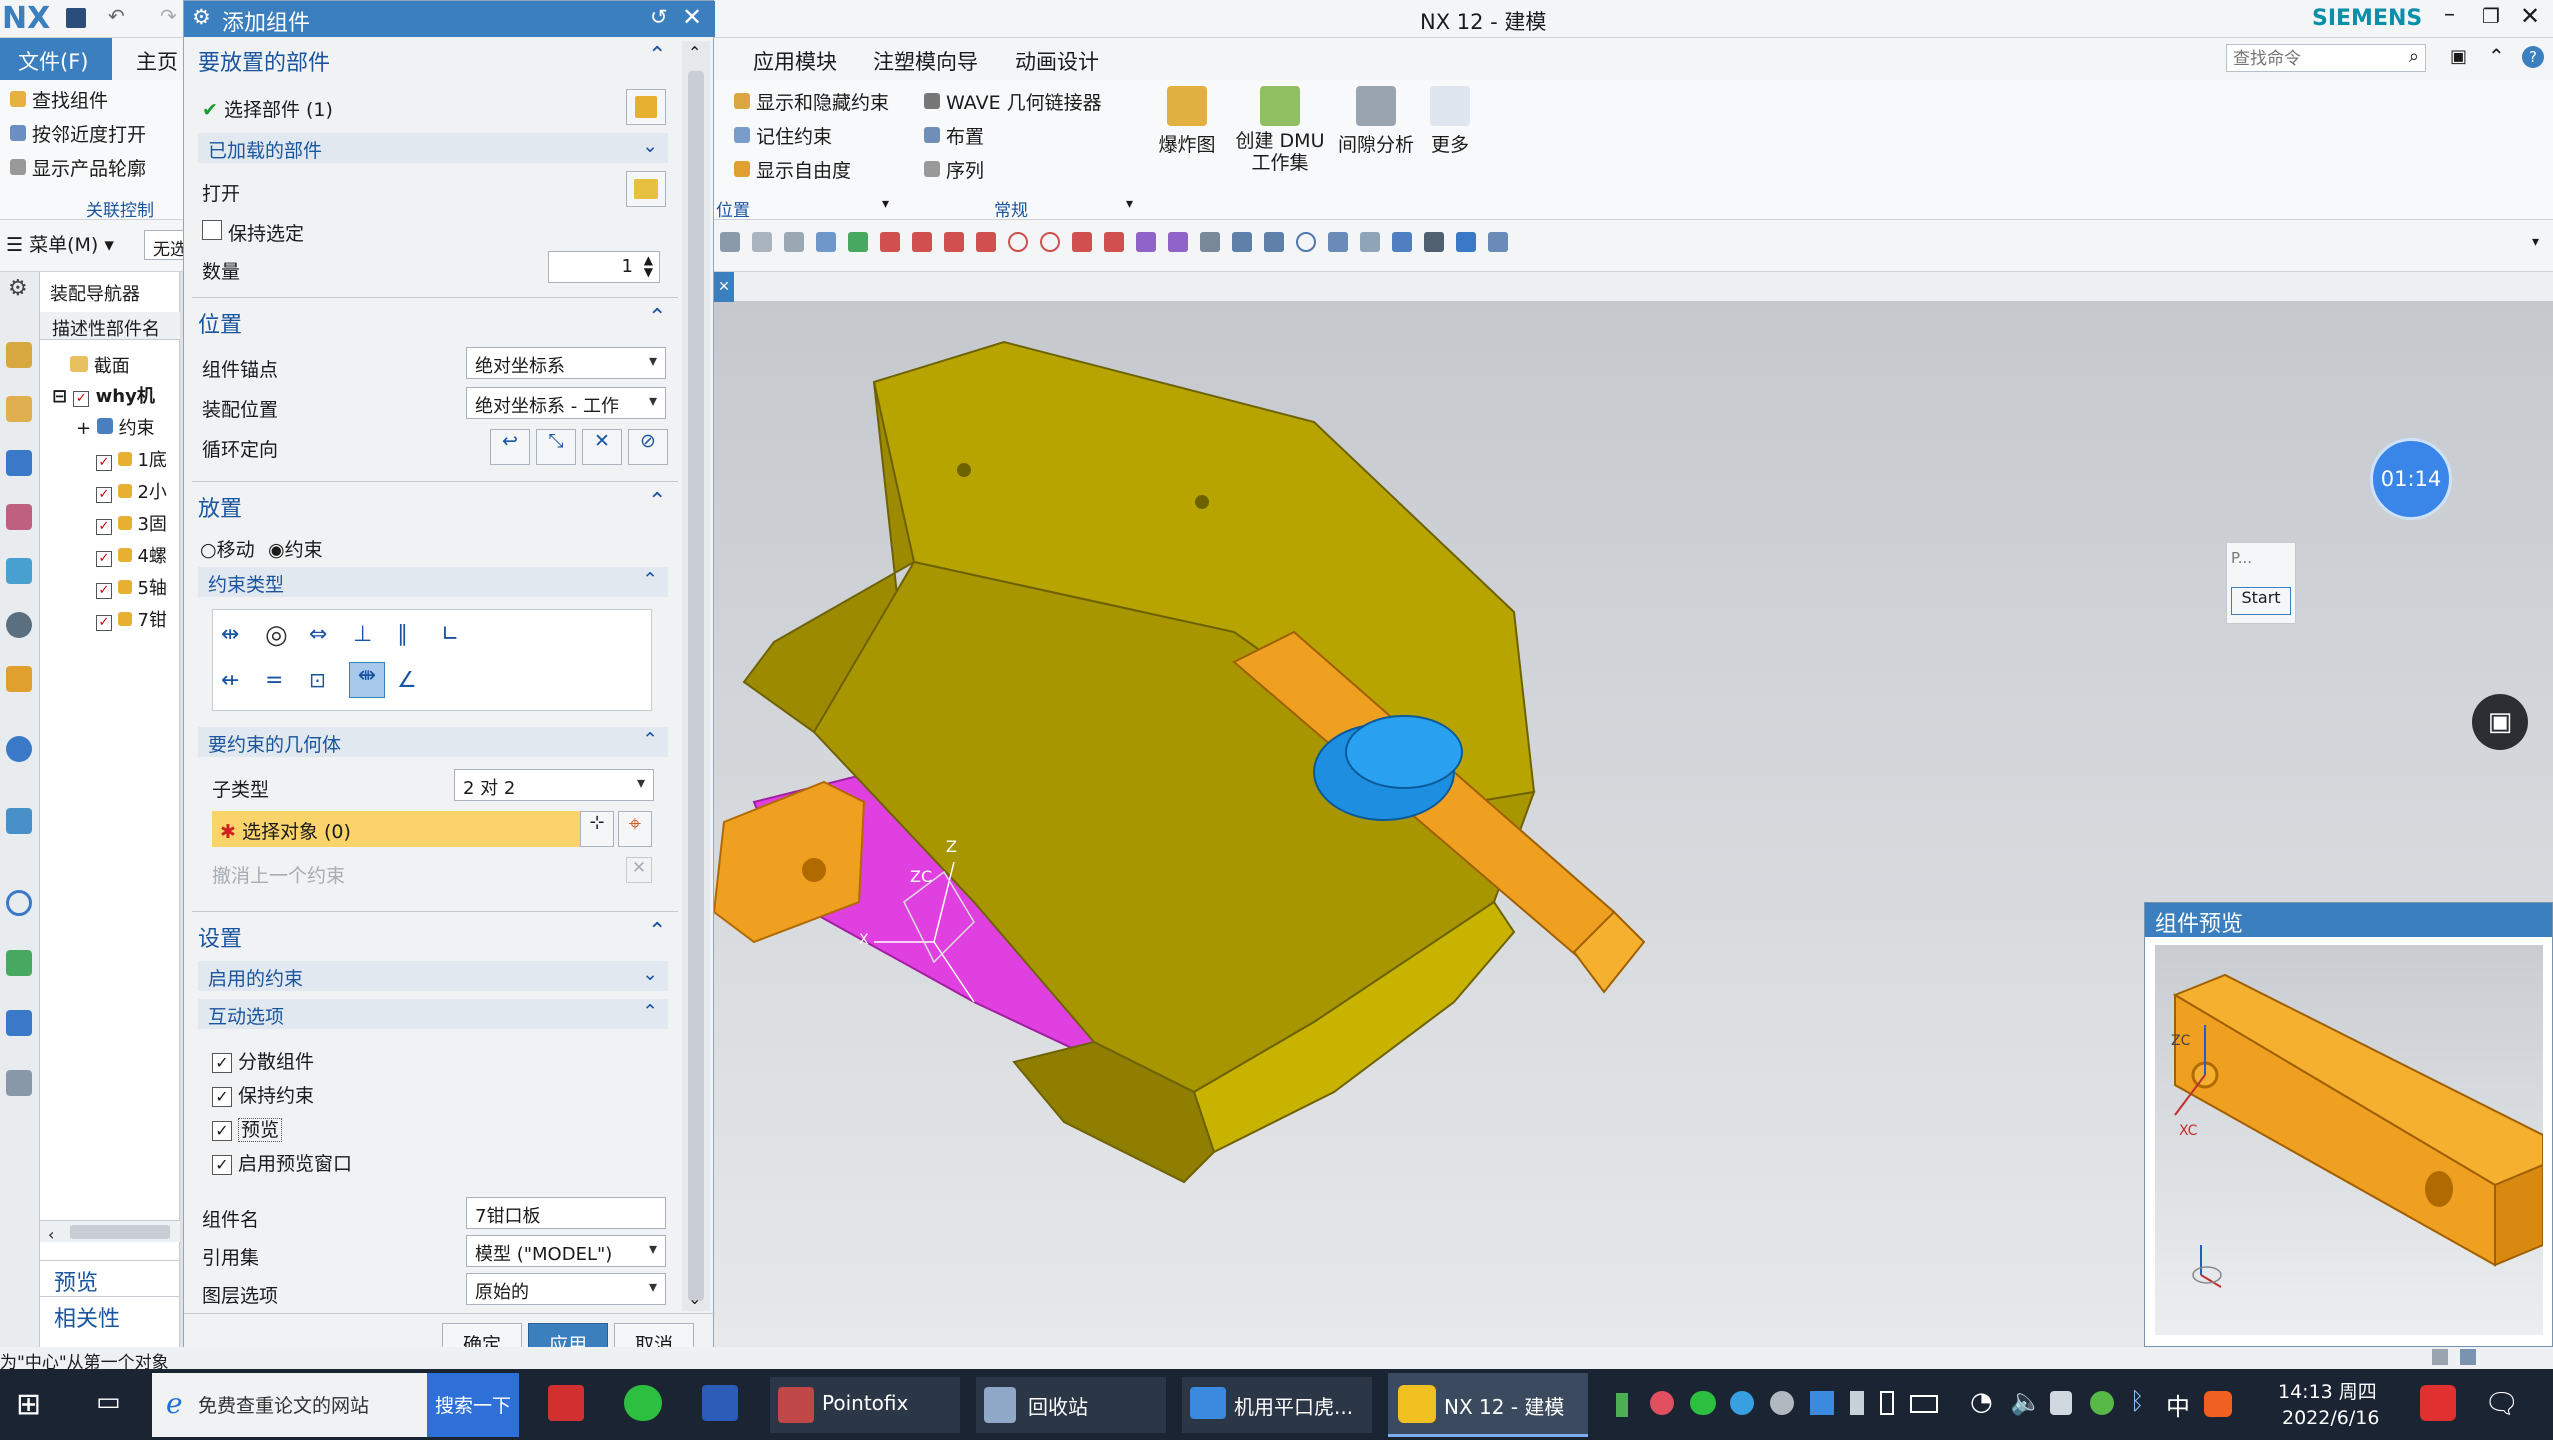 This screenshot has height=1440, width=2553. I want to click on snap-grid-icon, so click(858, 242).